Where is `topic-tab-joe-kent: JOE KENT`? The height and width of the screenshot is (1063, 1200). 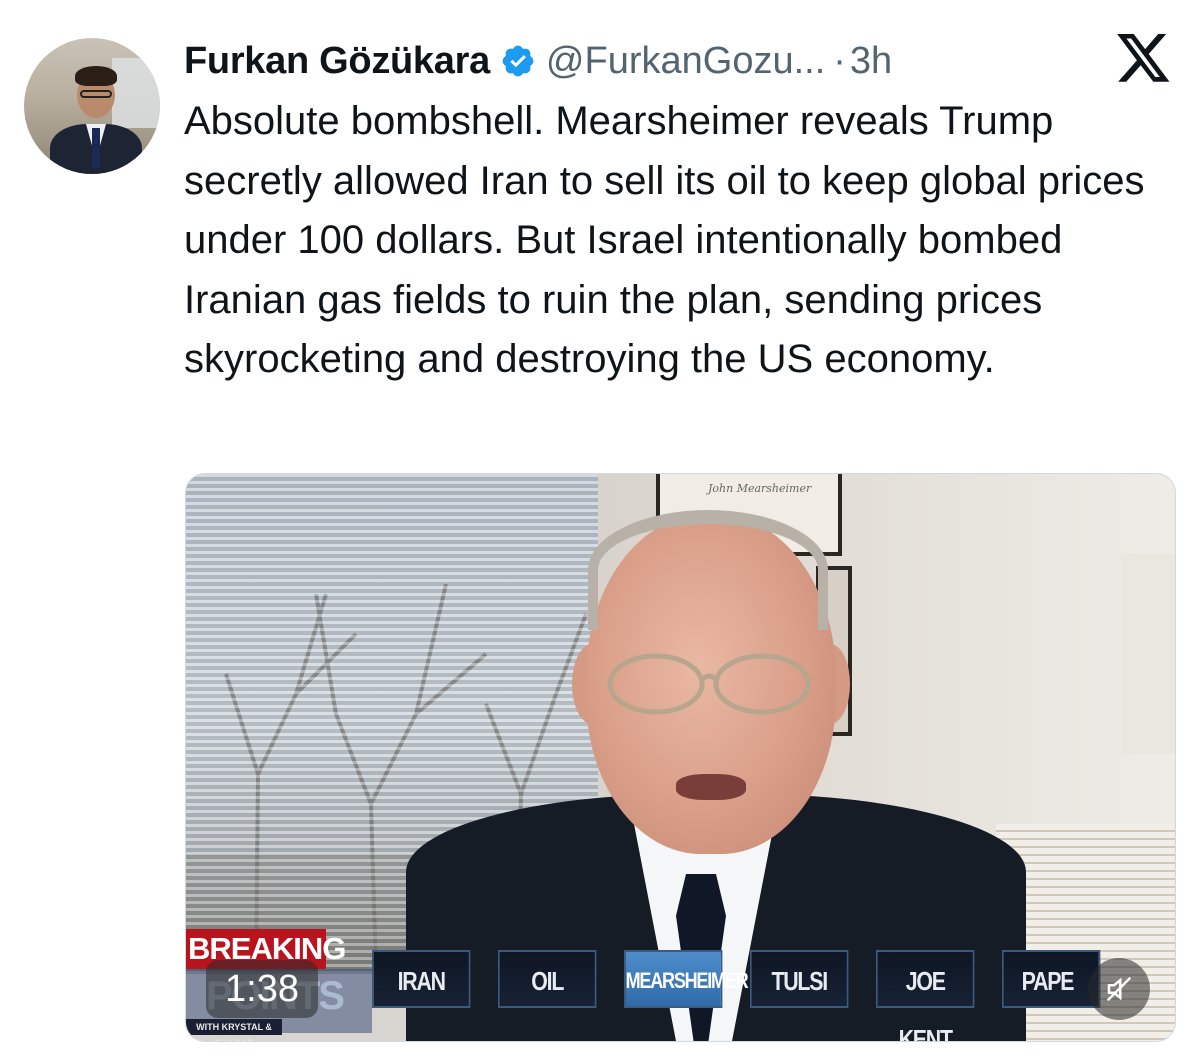 topic-tab-joe-kent: JOE KENT is located at coordinates (925, 995).